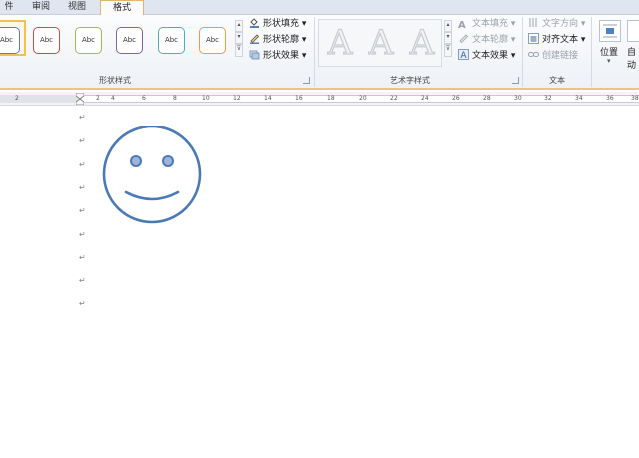 This screenshot has height=458, width=639. I want to click on wrap-text-icon, so click(633, 31).